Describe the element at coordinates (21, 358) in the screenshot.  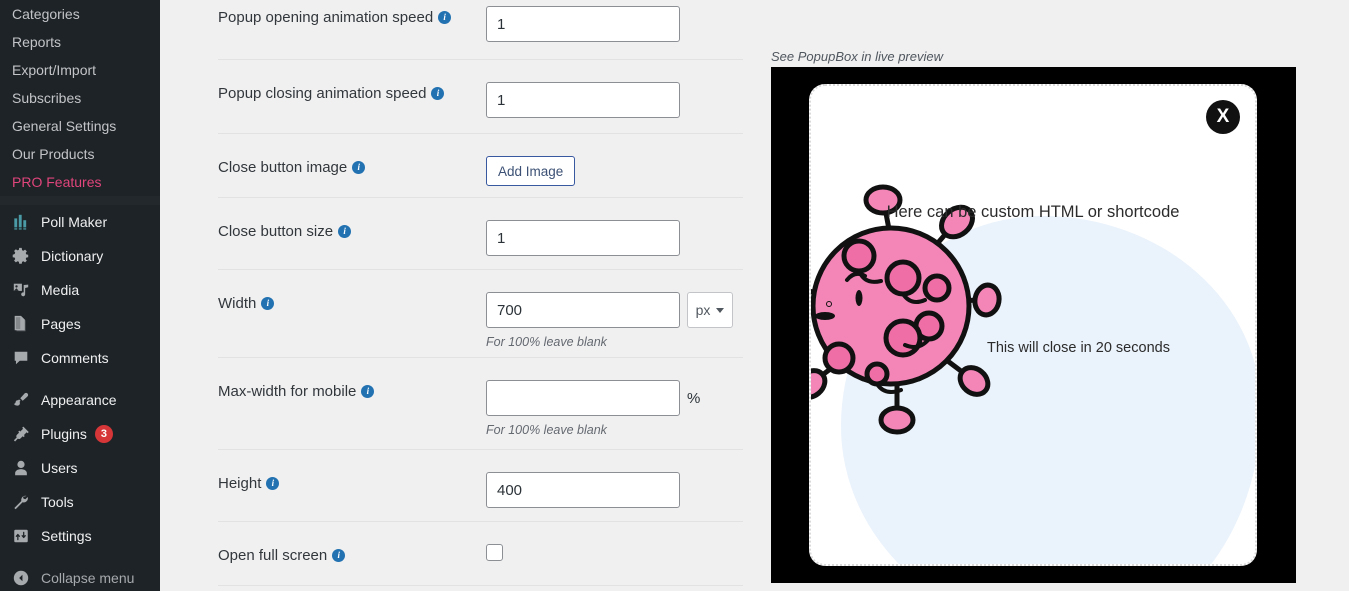
I see `comment-icon` at that location.